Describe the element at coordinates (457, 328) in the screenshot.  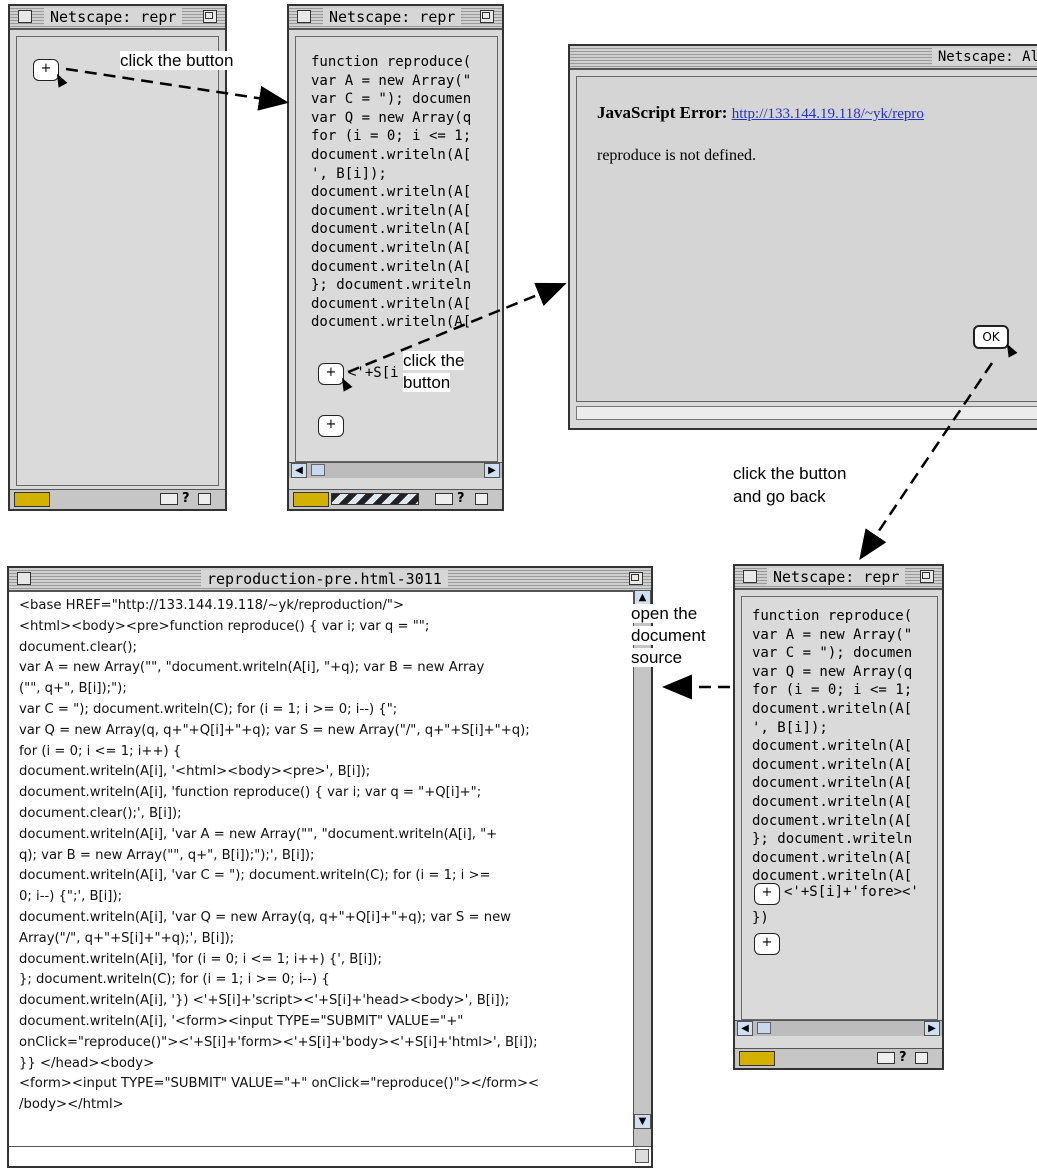
I see `arrow-window2-to-alert` at that location.